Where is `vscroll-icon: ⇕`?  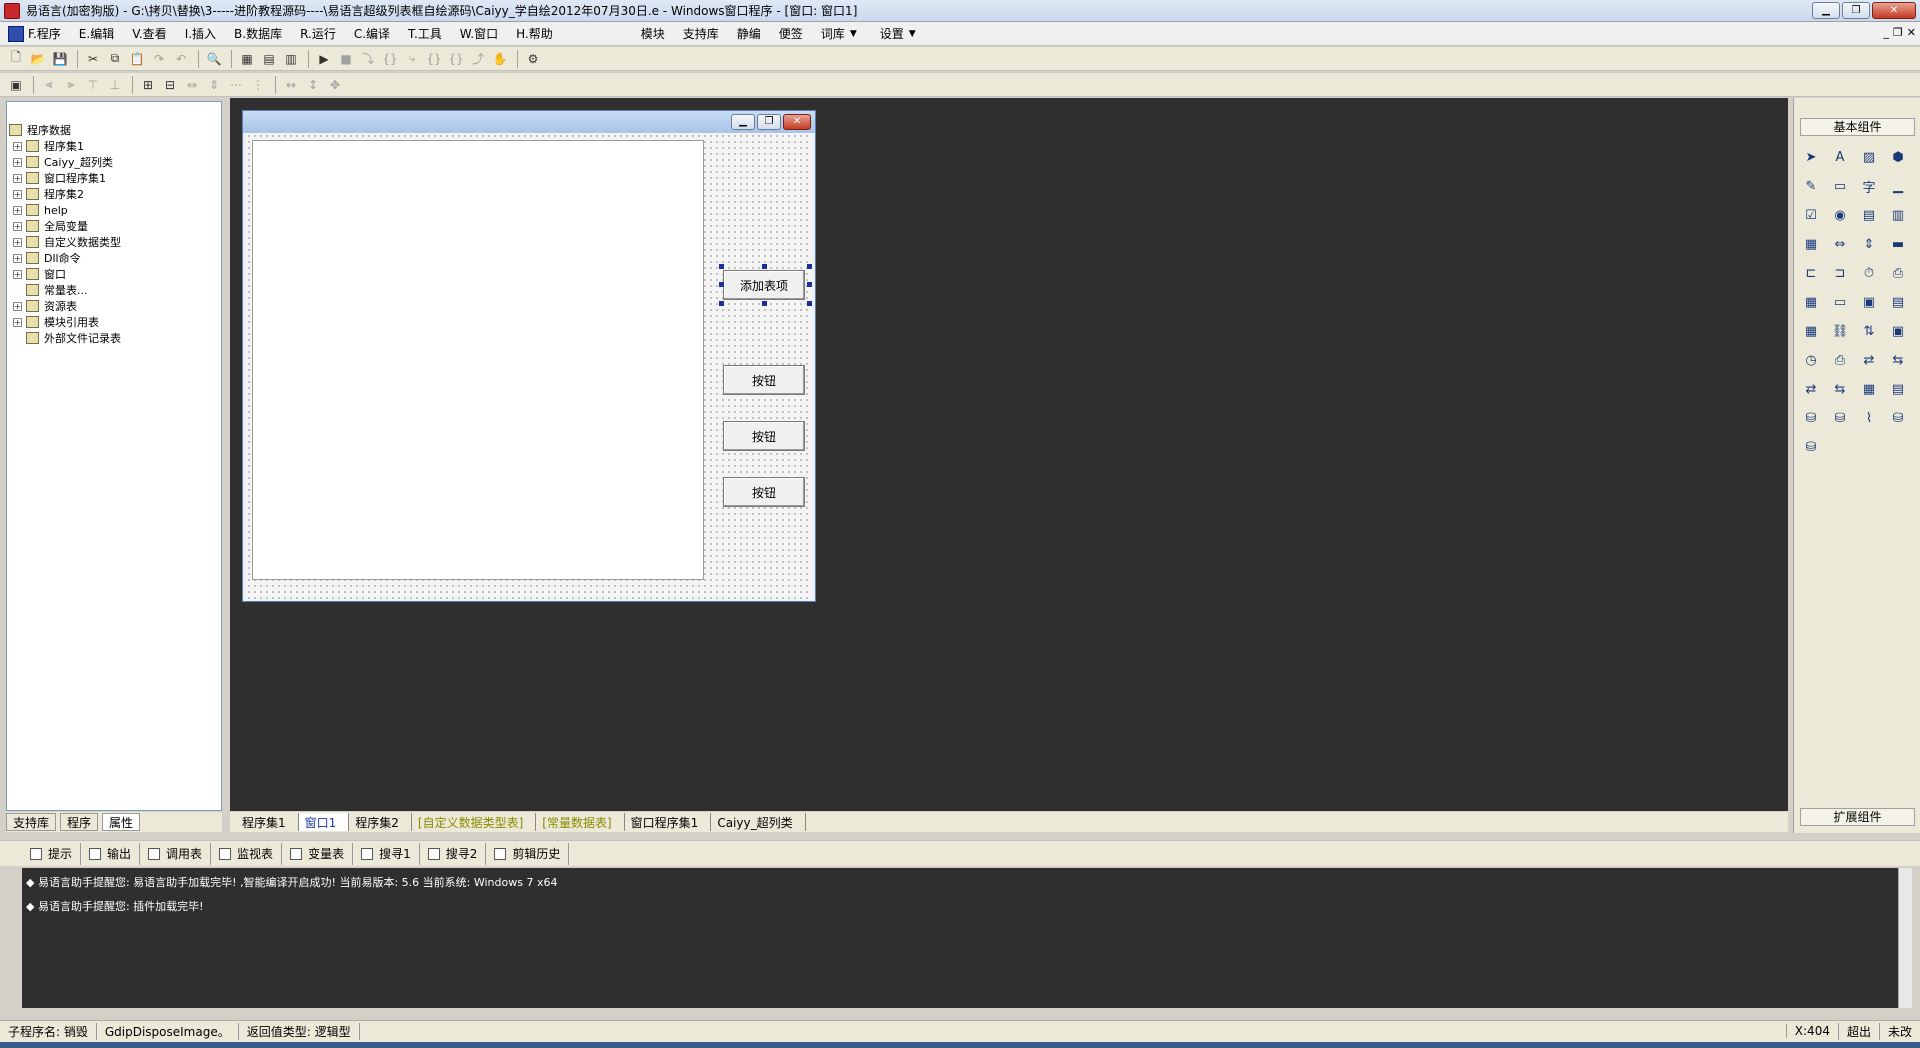
vscroll-icon: ⇕ is located at coordinates (1869, 244).